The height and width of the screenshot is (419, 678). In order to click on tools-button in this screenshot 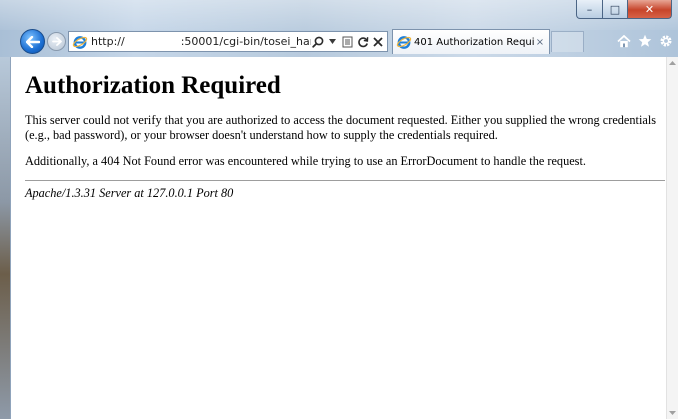, I will do `click(666, 41)`.